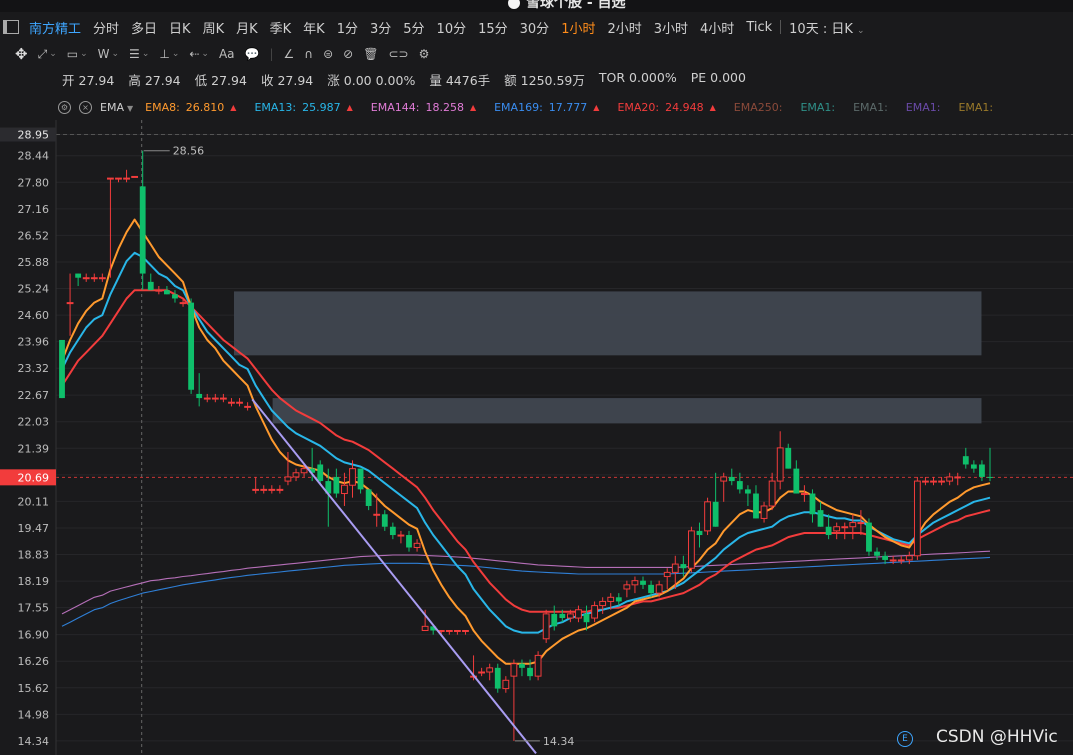 Image resolution: width=1073 pixels, height=755 pixels. Describe the element at coordinates (518, 107) in the screenshot. I see `ema-label: EMA169:` at that location.